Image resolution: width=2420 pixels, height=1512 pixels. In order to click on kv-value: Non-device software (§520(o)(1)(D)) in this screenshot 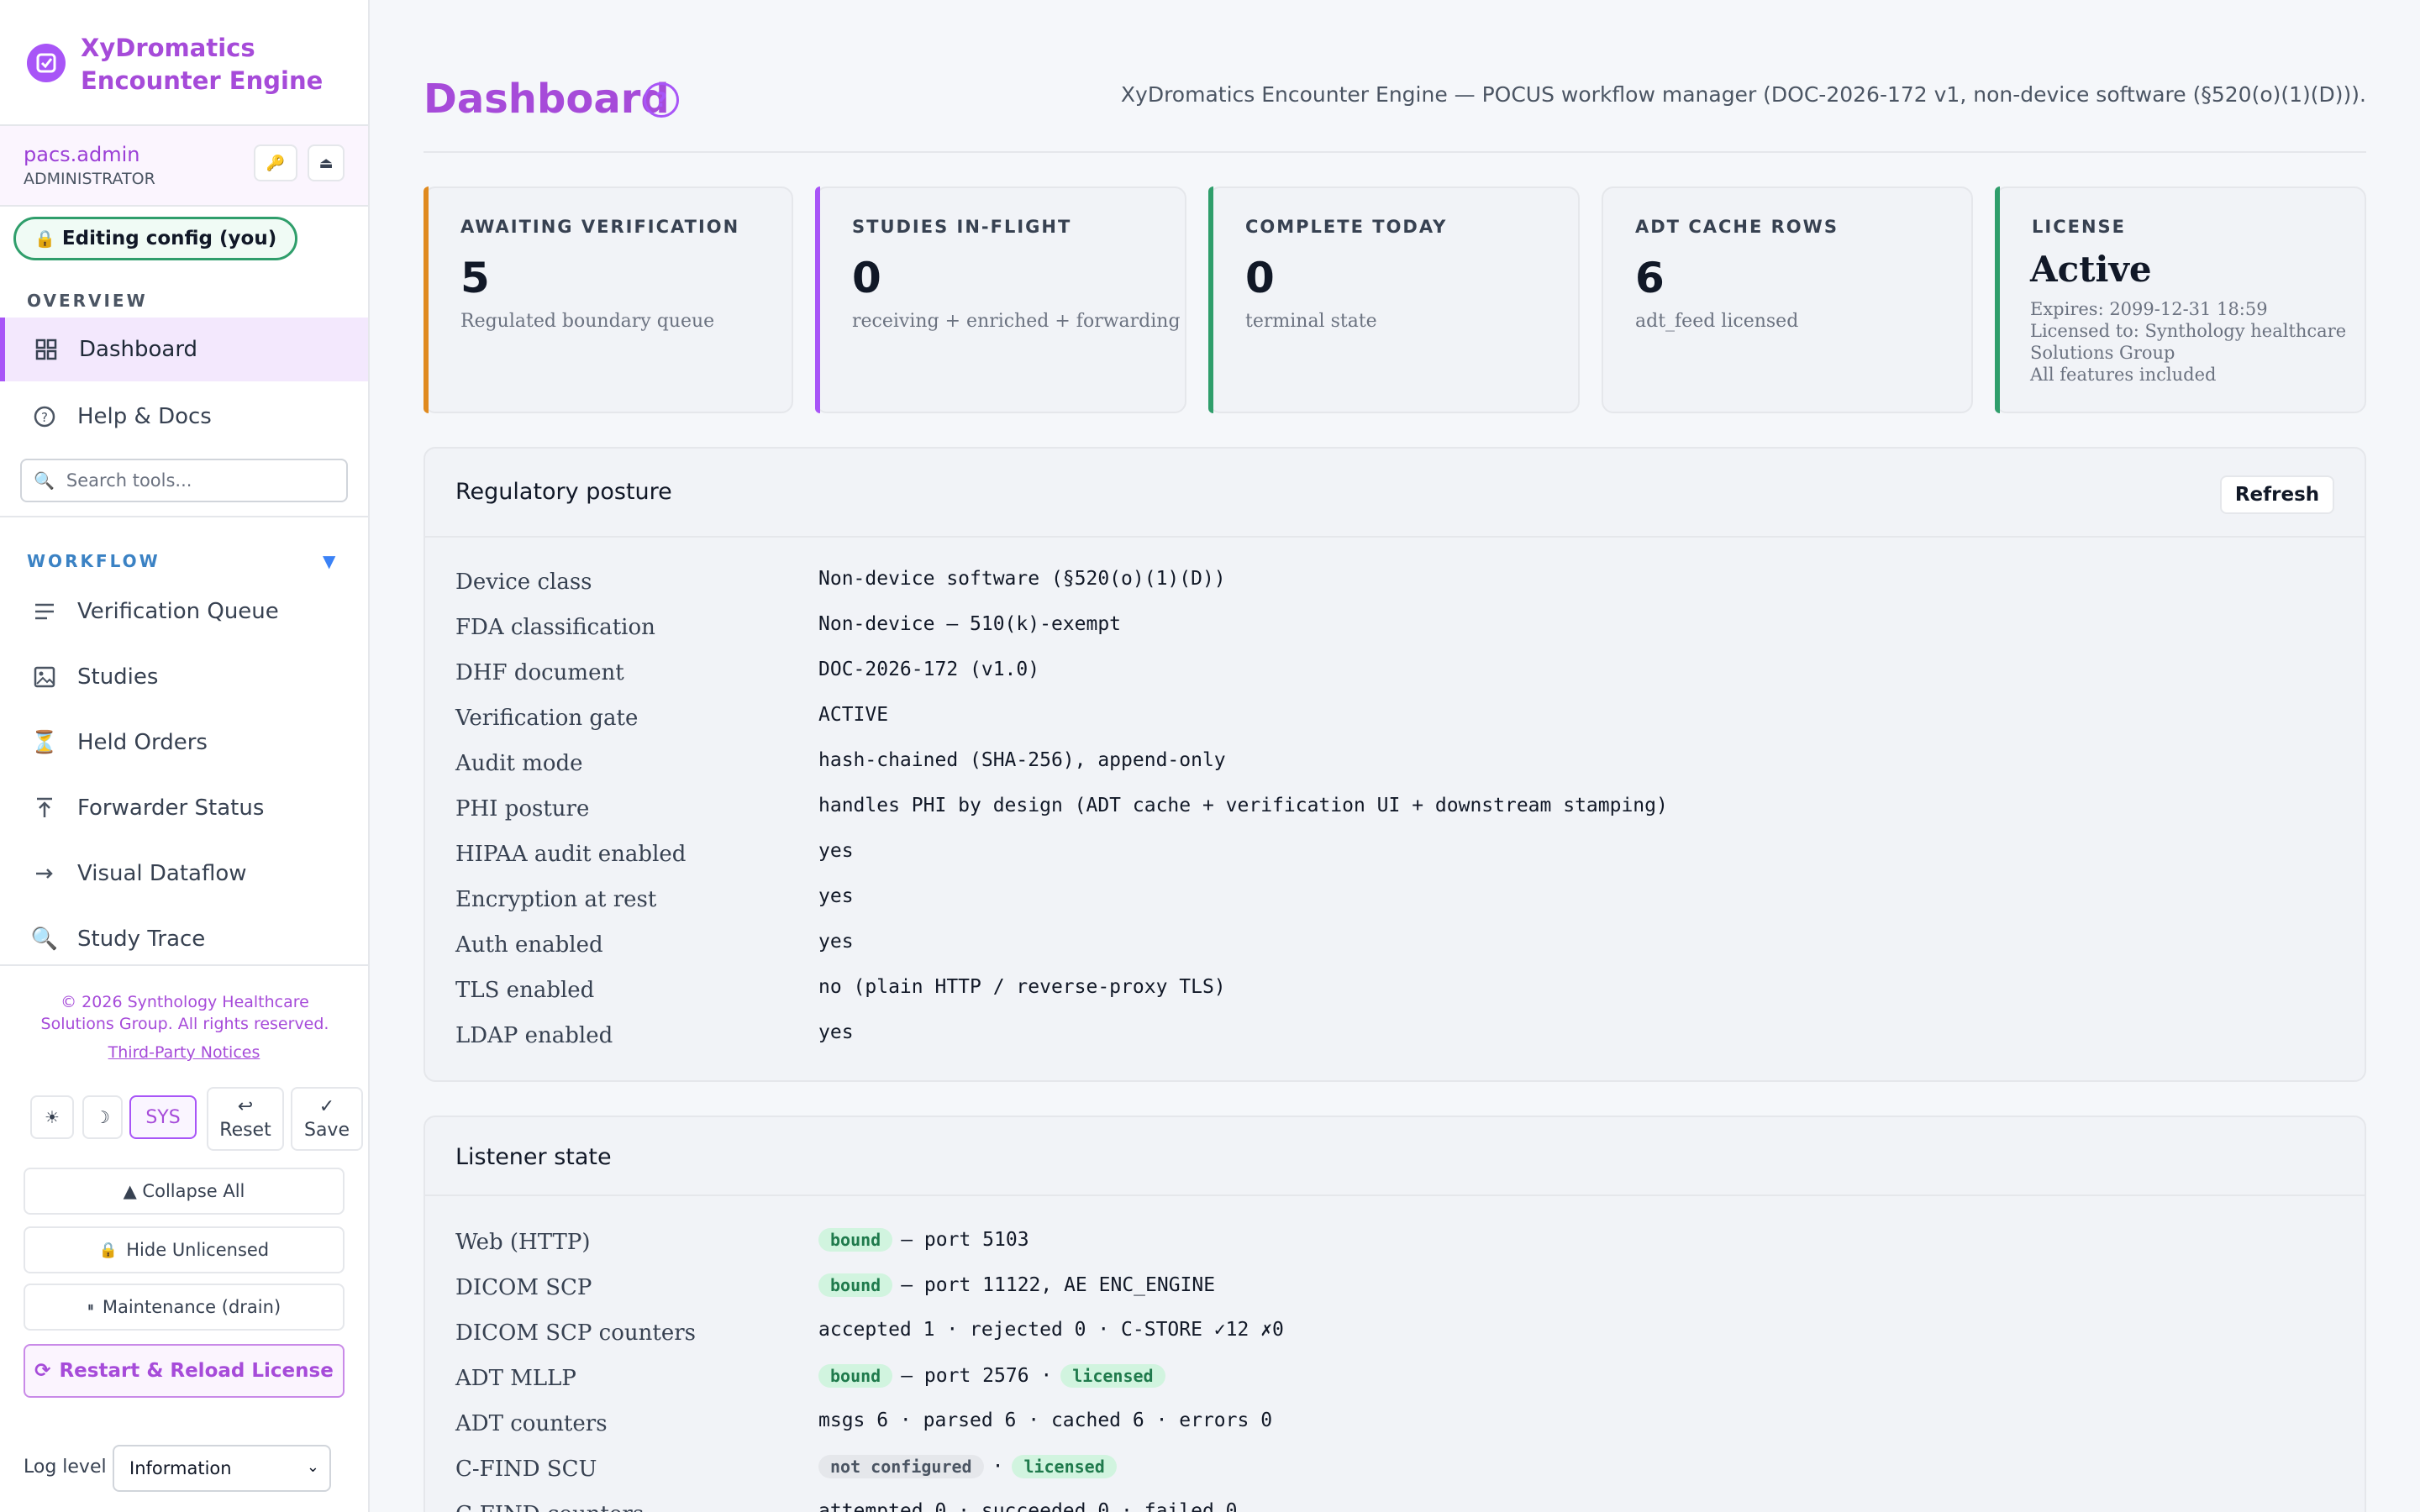, I will do `click(1022, 579)`.